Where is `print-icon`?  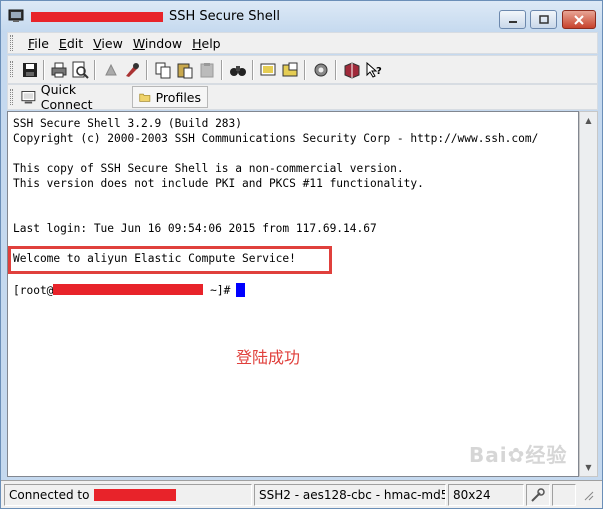 print-icon is located at coordinates (59, 70).